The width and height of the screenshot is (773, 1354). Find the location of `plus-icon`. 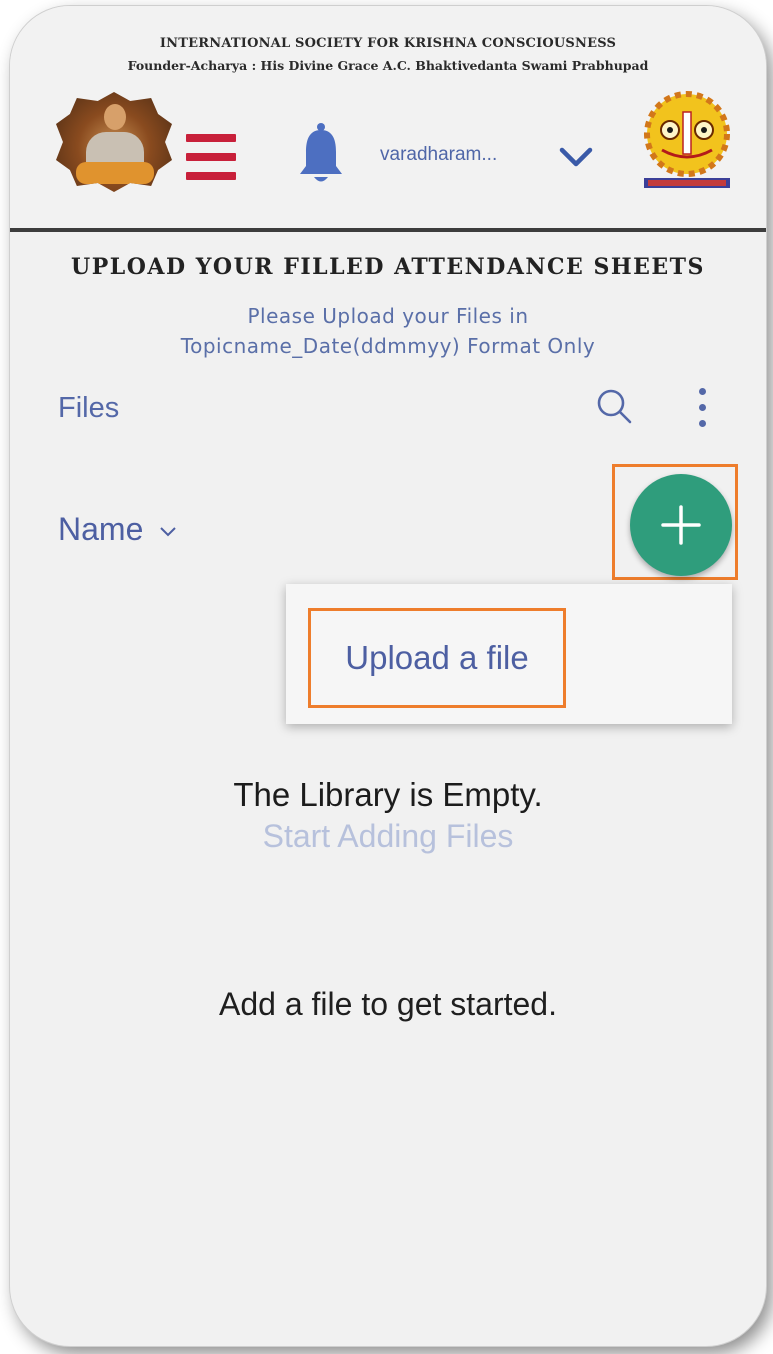

plus-icon is located at coordinates (681, 525).